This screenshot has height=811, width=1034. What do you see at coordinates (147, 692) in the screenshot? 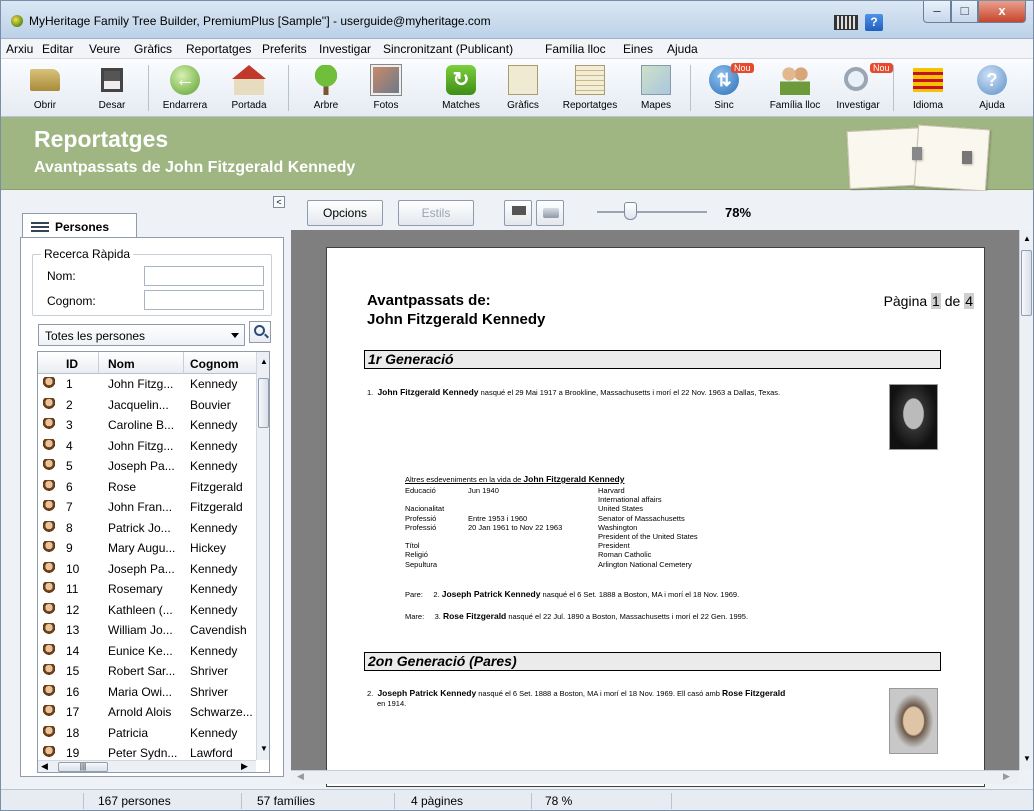
I see `table-row: 16 Maria Owi... Shriver` at bounding box center [147, 692].